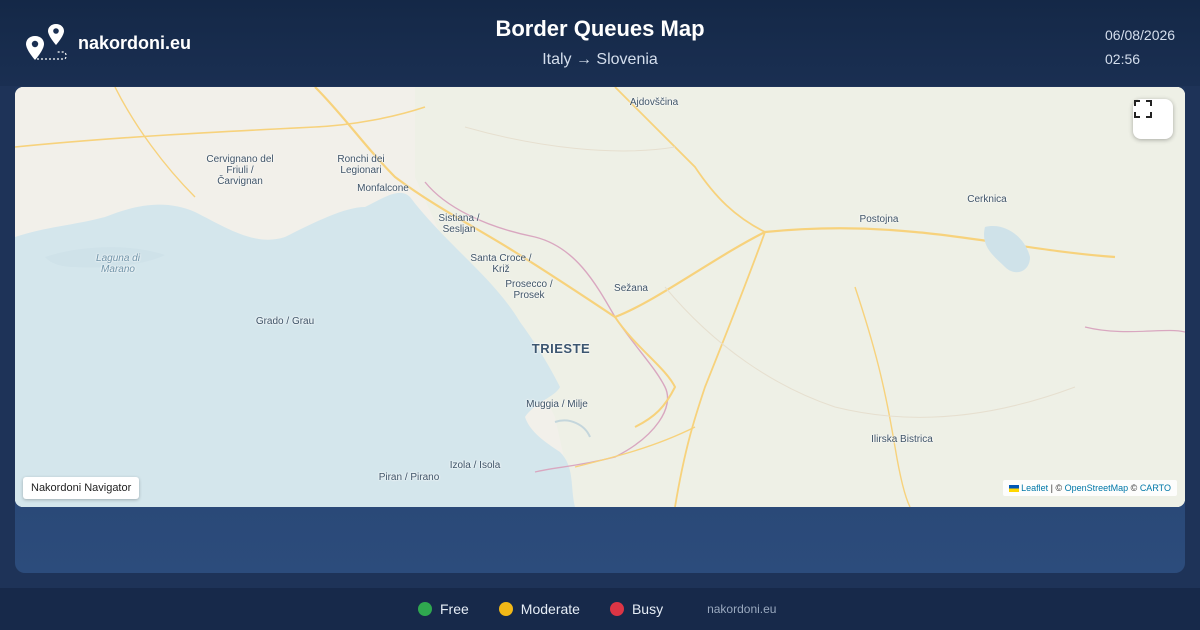  What do you see at coordinates (879, 219) in the screenshot?
I see `place-label: Postojna` at bounding box center [879, 219].